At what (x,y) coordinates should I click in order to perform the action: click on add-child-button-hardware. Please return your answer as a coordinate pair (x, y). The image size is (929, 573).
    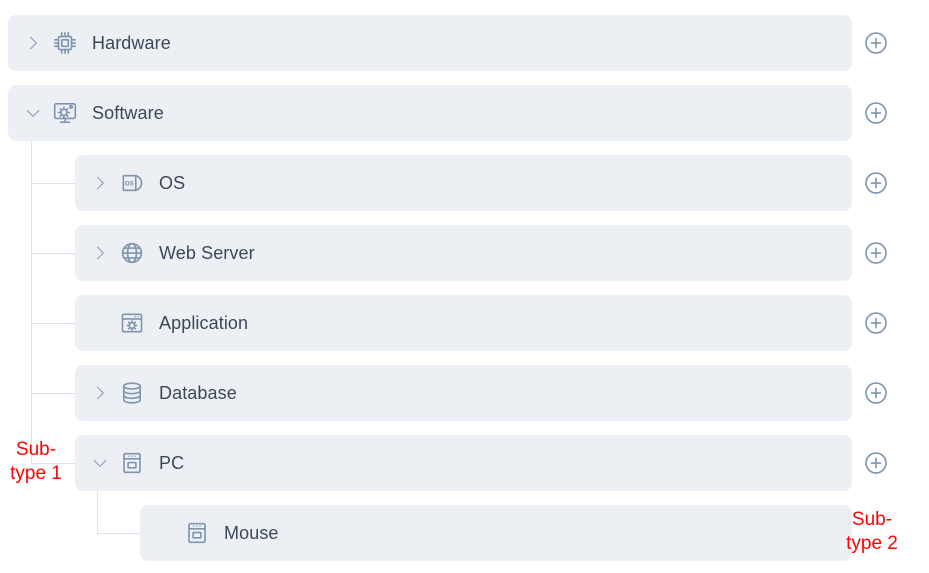
    Looking at the image, I should click on (876, 43).